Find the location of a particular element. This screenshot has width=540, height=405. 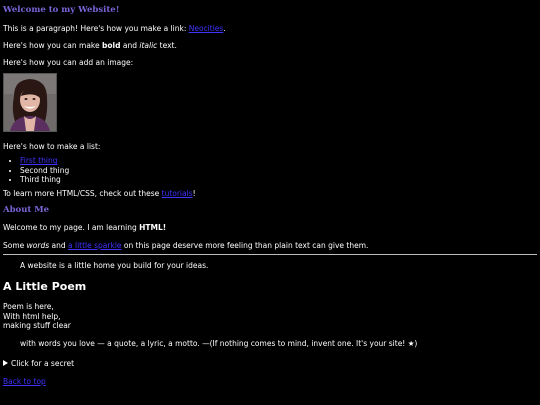

things-list: First thing Second thing Third thing is located at coordinates (270, 170).